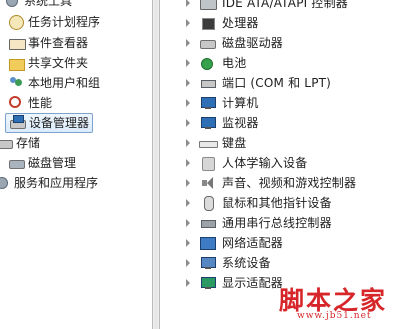 Image resolution: width=405 pixels, height=329 pixels. I want to click on device-category-label: 鼠标和其他指针设备, so click(277, 203).